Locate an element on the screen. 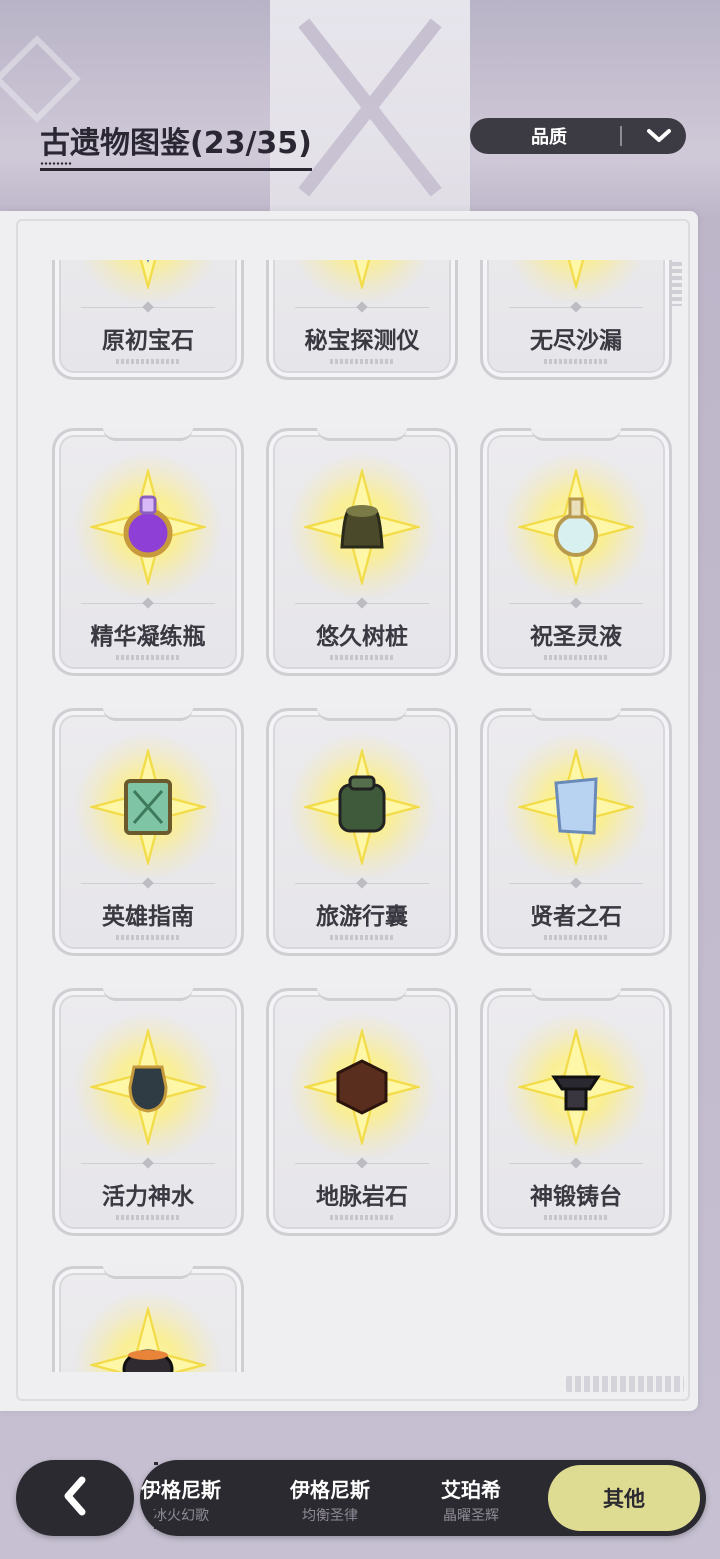  relic-name: 地脉岩石 is located at coordinates (362, 1197).